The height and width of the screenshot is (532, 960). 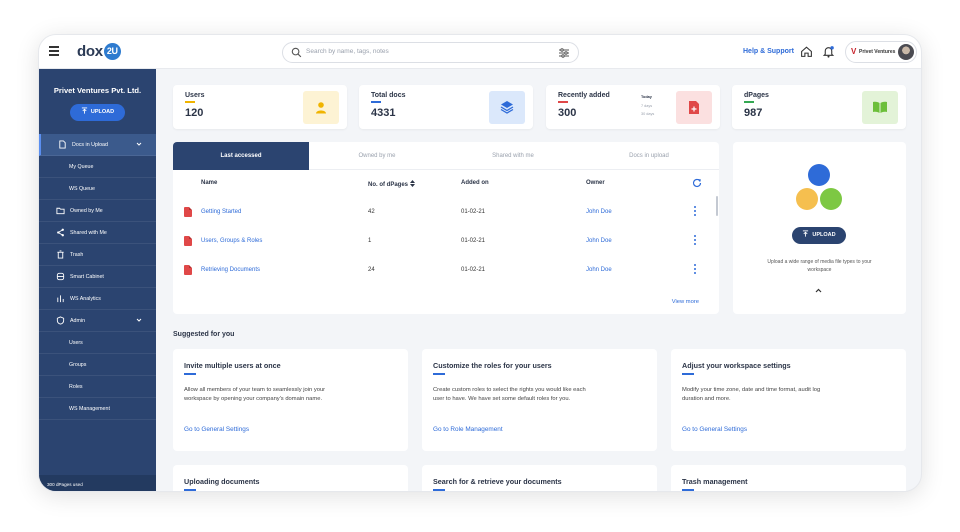 What do you see at coordinates (819, 107) in the screenshot?
I see `stat-card-dpages: dPages 987` at bounding box center [819, 107].